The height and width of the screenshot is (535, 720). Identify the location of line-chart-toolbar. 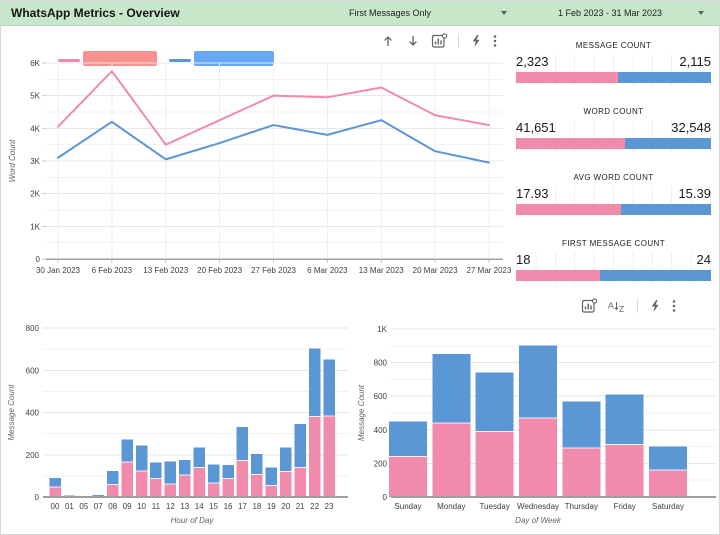
(439, 41).